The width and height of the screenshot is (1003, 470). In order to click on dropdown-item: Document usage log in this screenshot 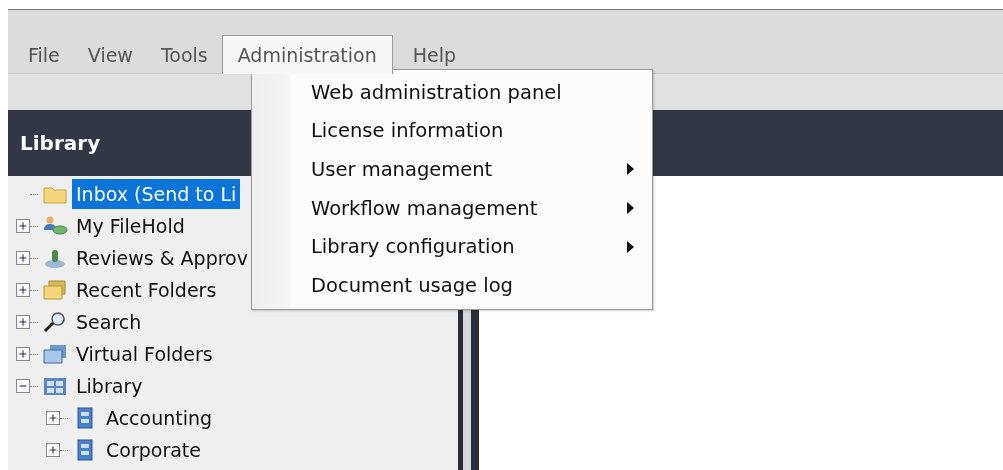, I will do `click(452, 285)`.